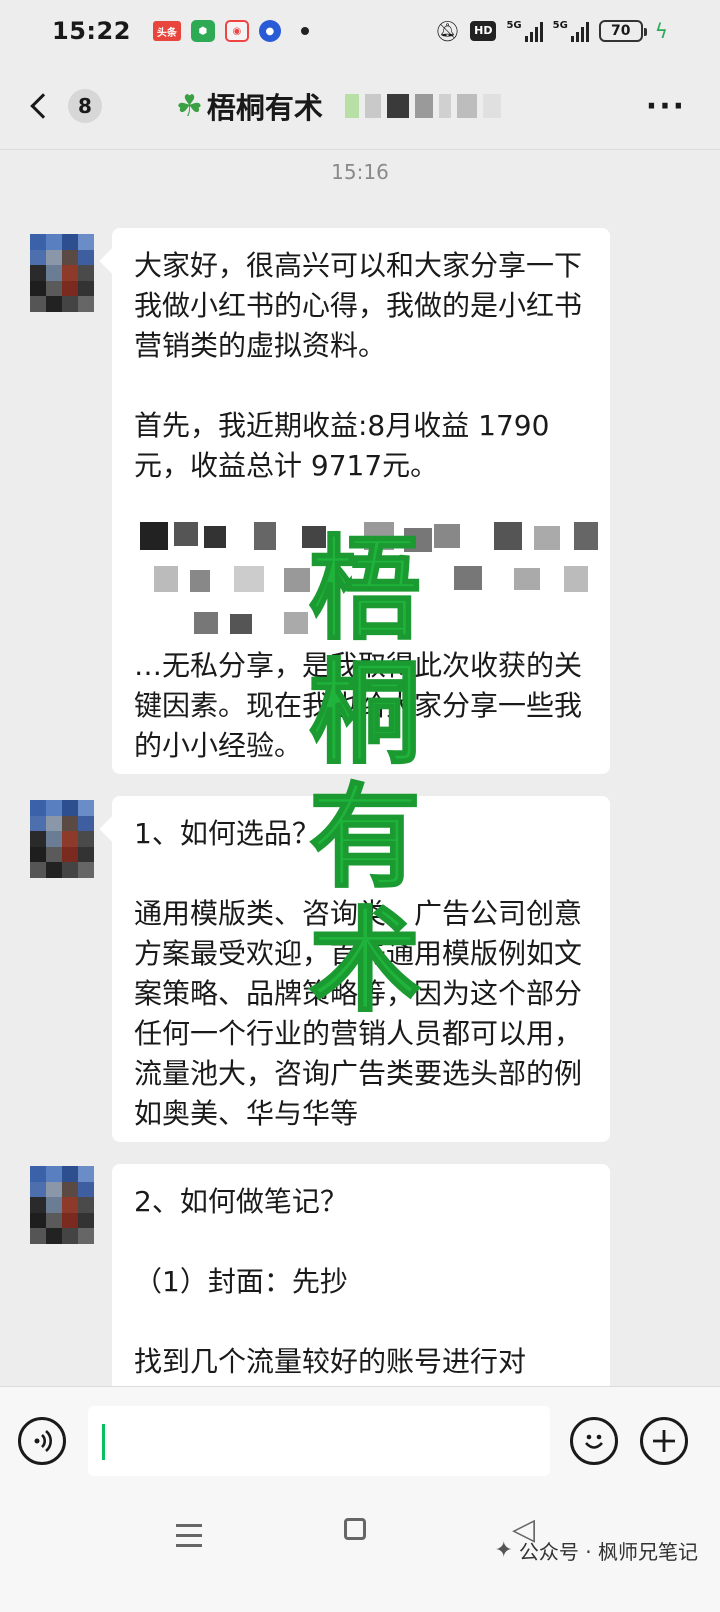 The height and width of the screenshot is (1612, 720). What do you see at coordinates (670, 106) in the screenshot?
I see `more-options-button: ···` at bounding box center [670, 106].